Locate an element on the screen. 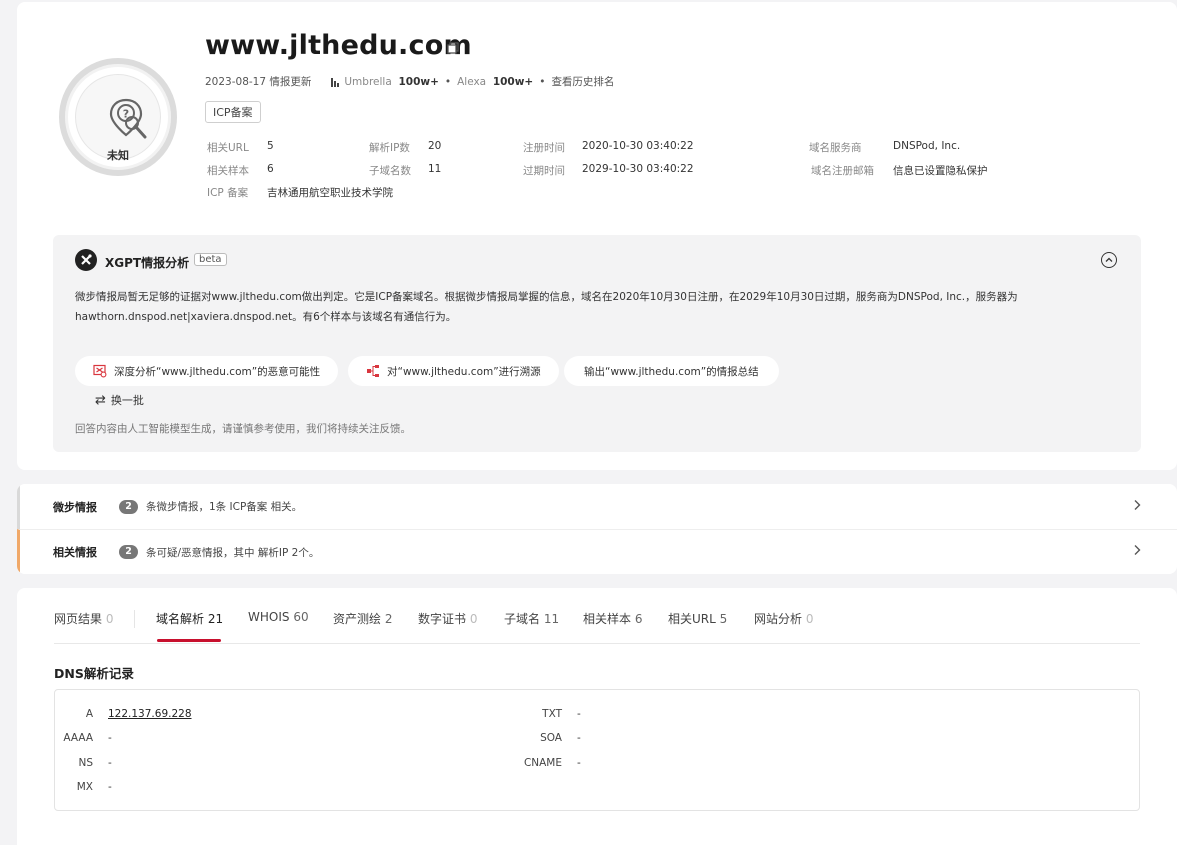 Image resolution: width=1177 pixels, height=845 pixels. tab-count: 60 is located at coordinates (301, 617).